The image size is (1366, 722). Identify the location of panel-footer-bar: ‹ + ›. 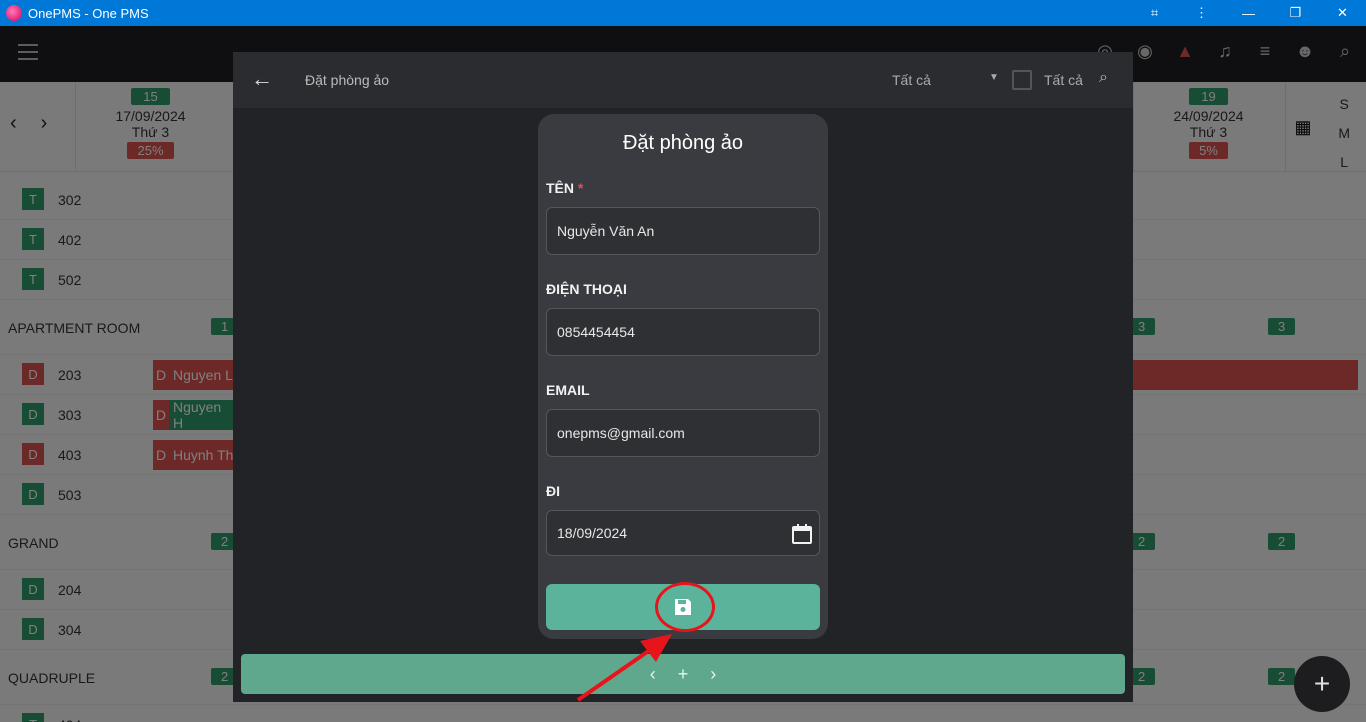
(683, 674).